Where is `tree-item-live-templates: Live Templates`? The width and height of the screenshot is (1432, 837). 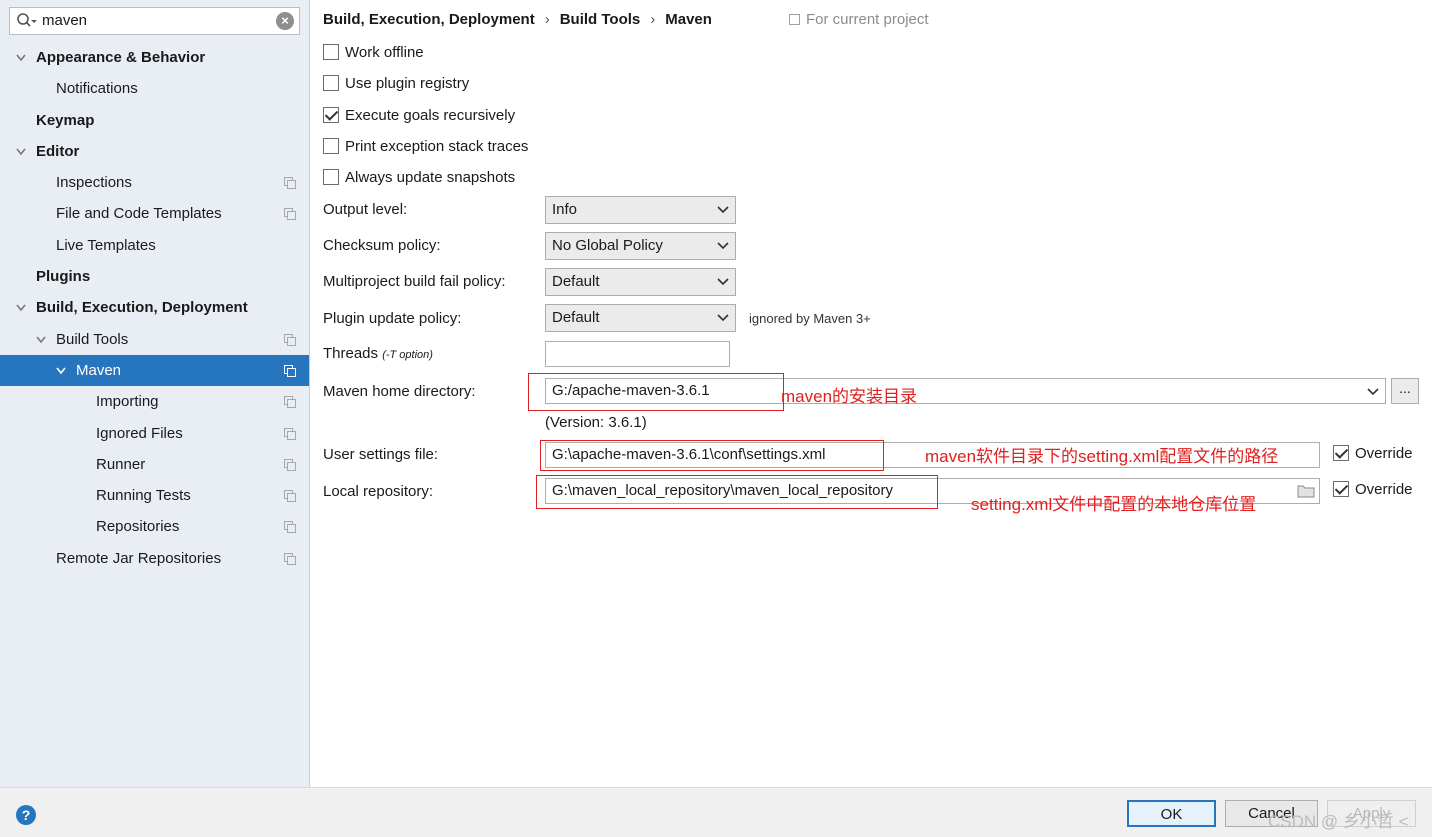 tree-item-live-templates: Live Templates is located at coordinates (154, 245).